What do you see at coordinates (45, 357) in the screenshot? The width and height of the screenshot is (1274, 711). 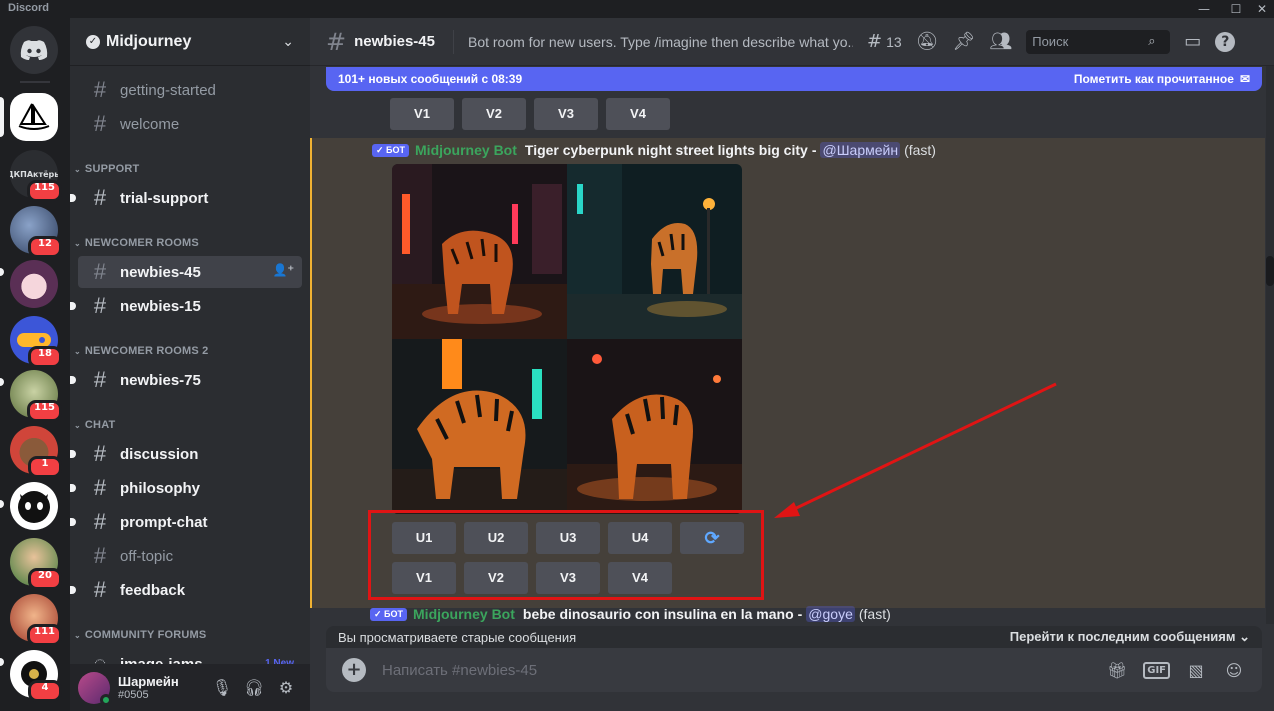 I see `mention-badge: 18` at bounding box center [45, 357].